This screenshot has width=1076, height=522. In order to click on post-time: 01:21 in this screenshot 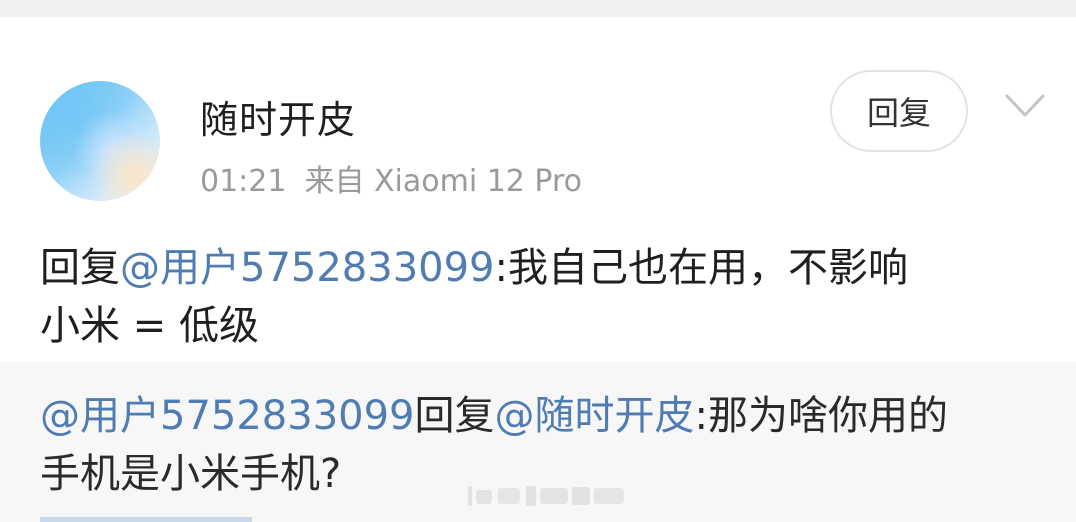, I will do `click(243, 181)`.